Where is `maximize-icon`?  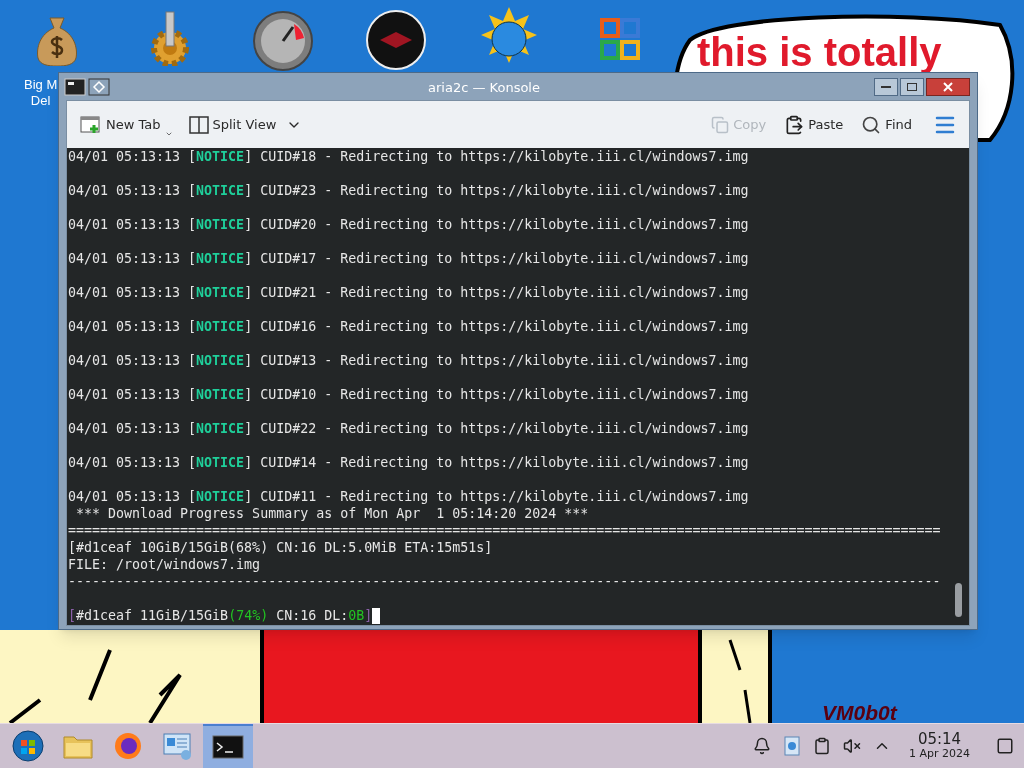
maximize-icon is located at coordinates (912, 86).